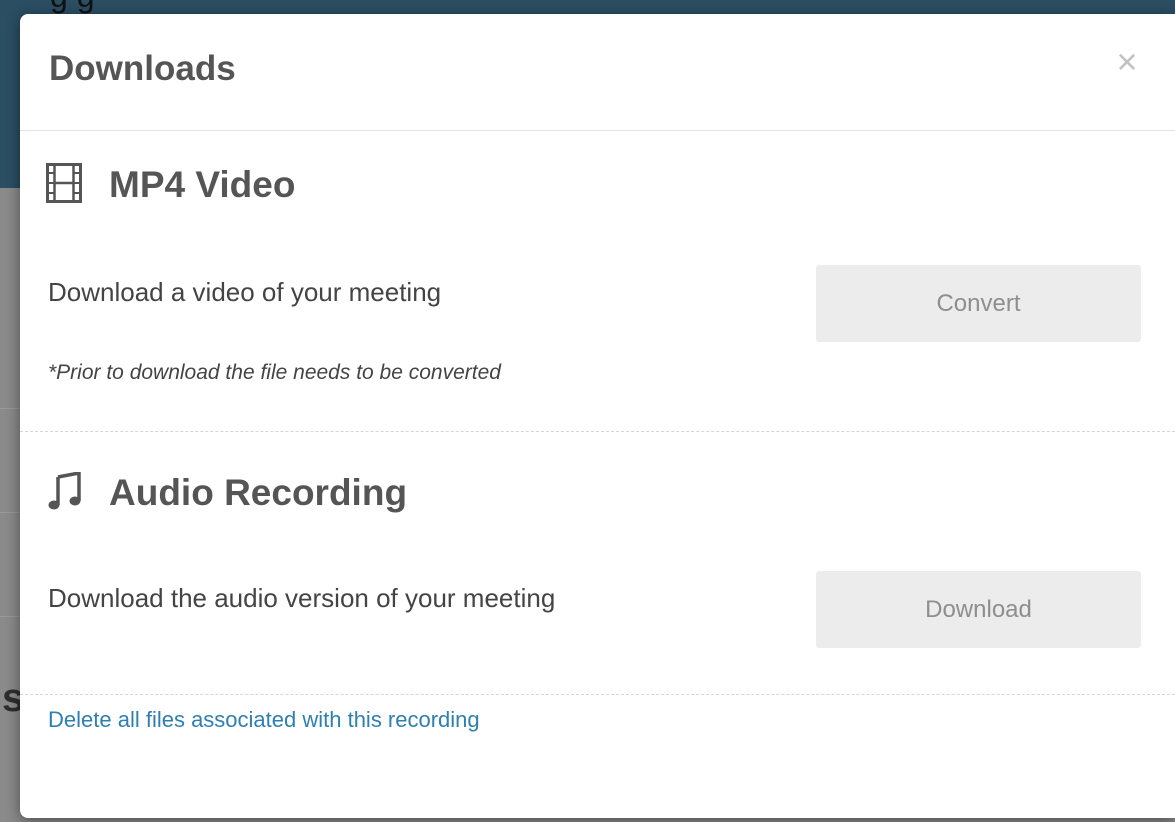 Image resolution: width=1175 pixels, height=822 pixels. I want to click on background-partial-text, so click(3, 814).